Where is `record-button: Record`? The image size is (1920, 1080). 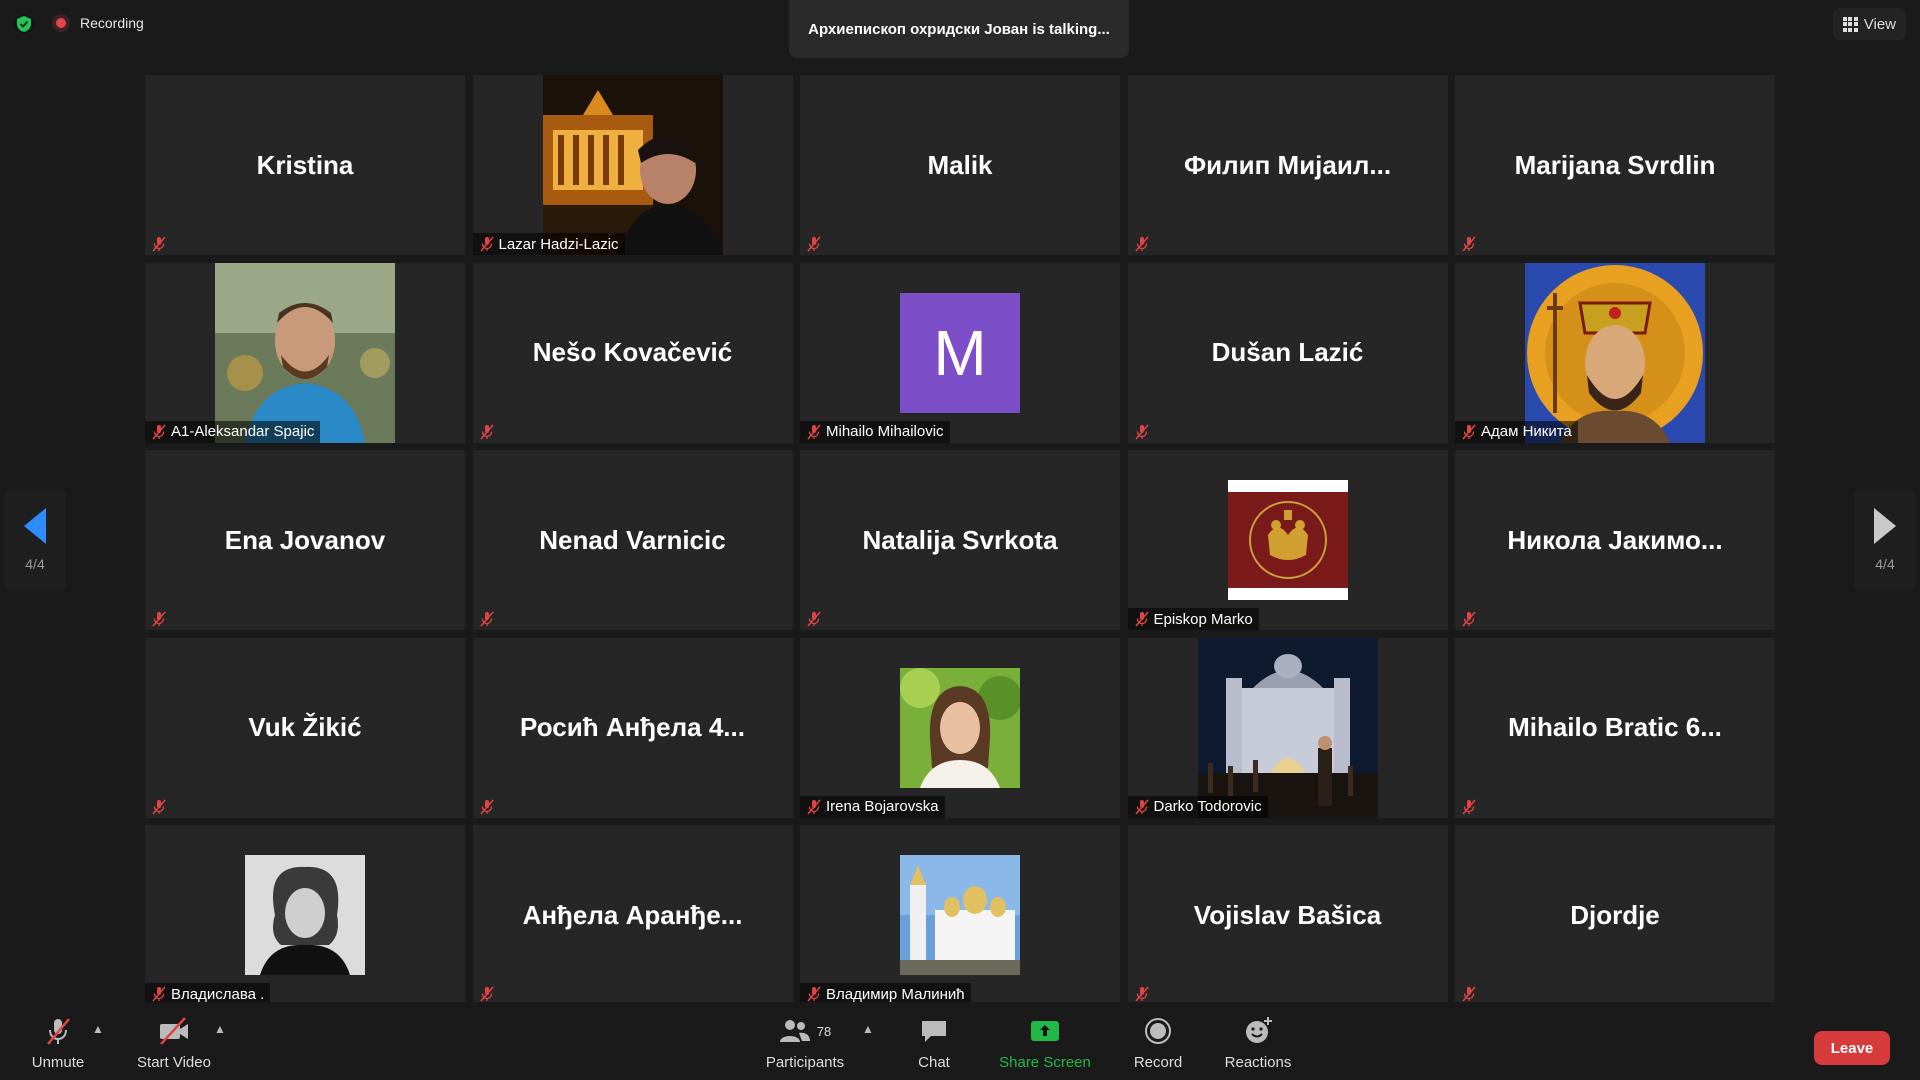
record-button: Record is located at coordinates (1158, 1043).